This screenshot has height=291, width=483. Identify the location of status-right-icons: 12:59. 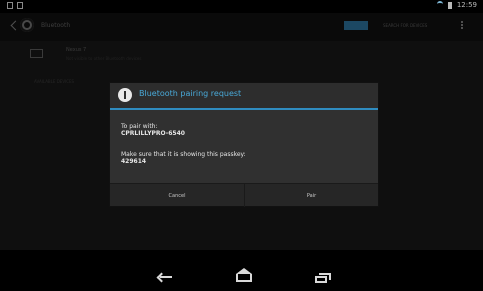
(456, 5).